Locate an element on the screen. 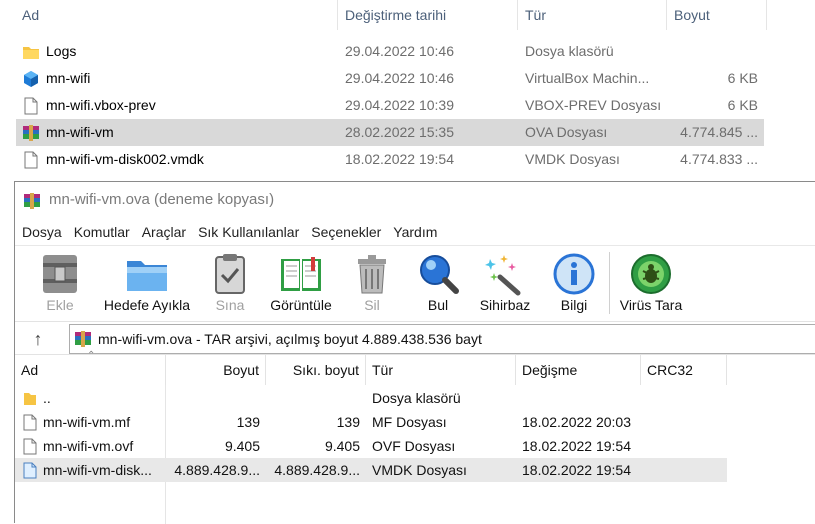 The image size is (815, 524). menu-komutlar: Komutlar is located at coordinates (102, 232).